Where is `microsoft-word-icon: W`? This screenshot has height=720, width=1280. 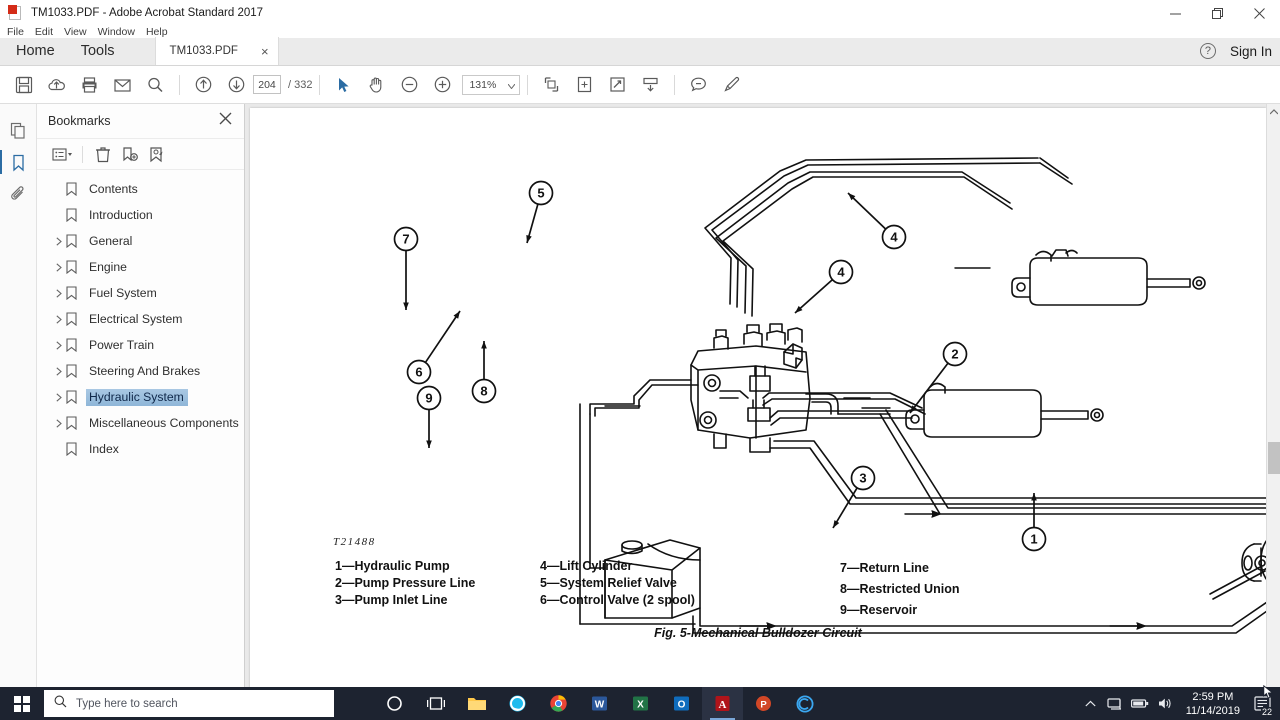 microsoft-word-icon: W is located at coordinates (599, 703).